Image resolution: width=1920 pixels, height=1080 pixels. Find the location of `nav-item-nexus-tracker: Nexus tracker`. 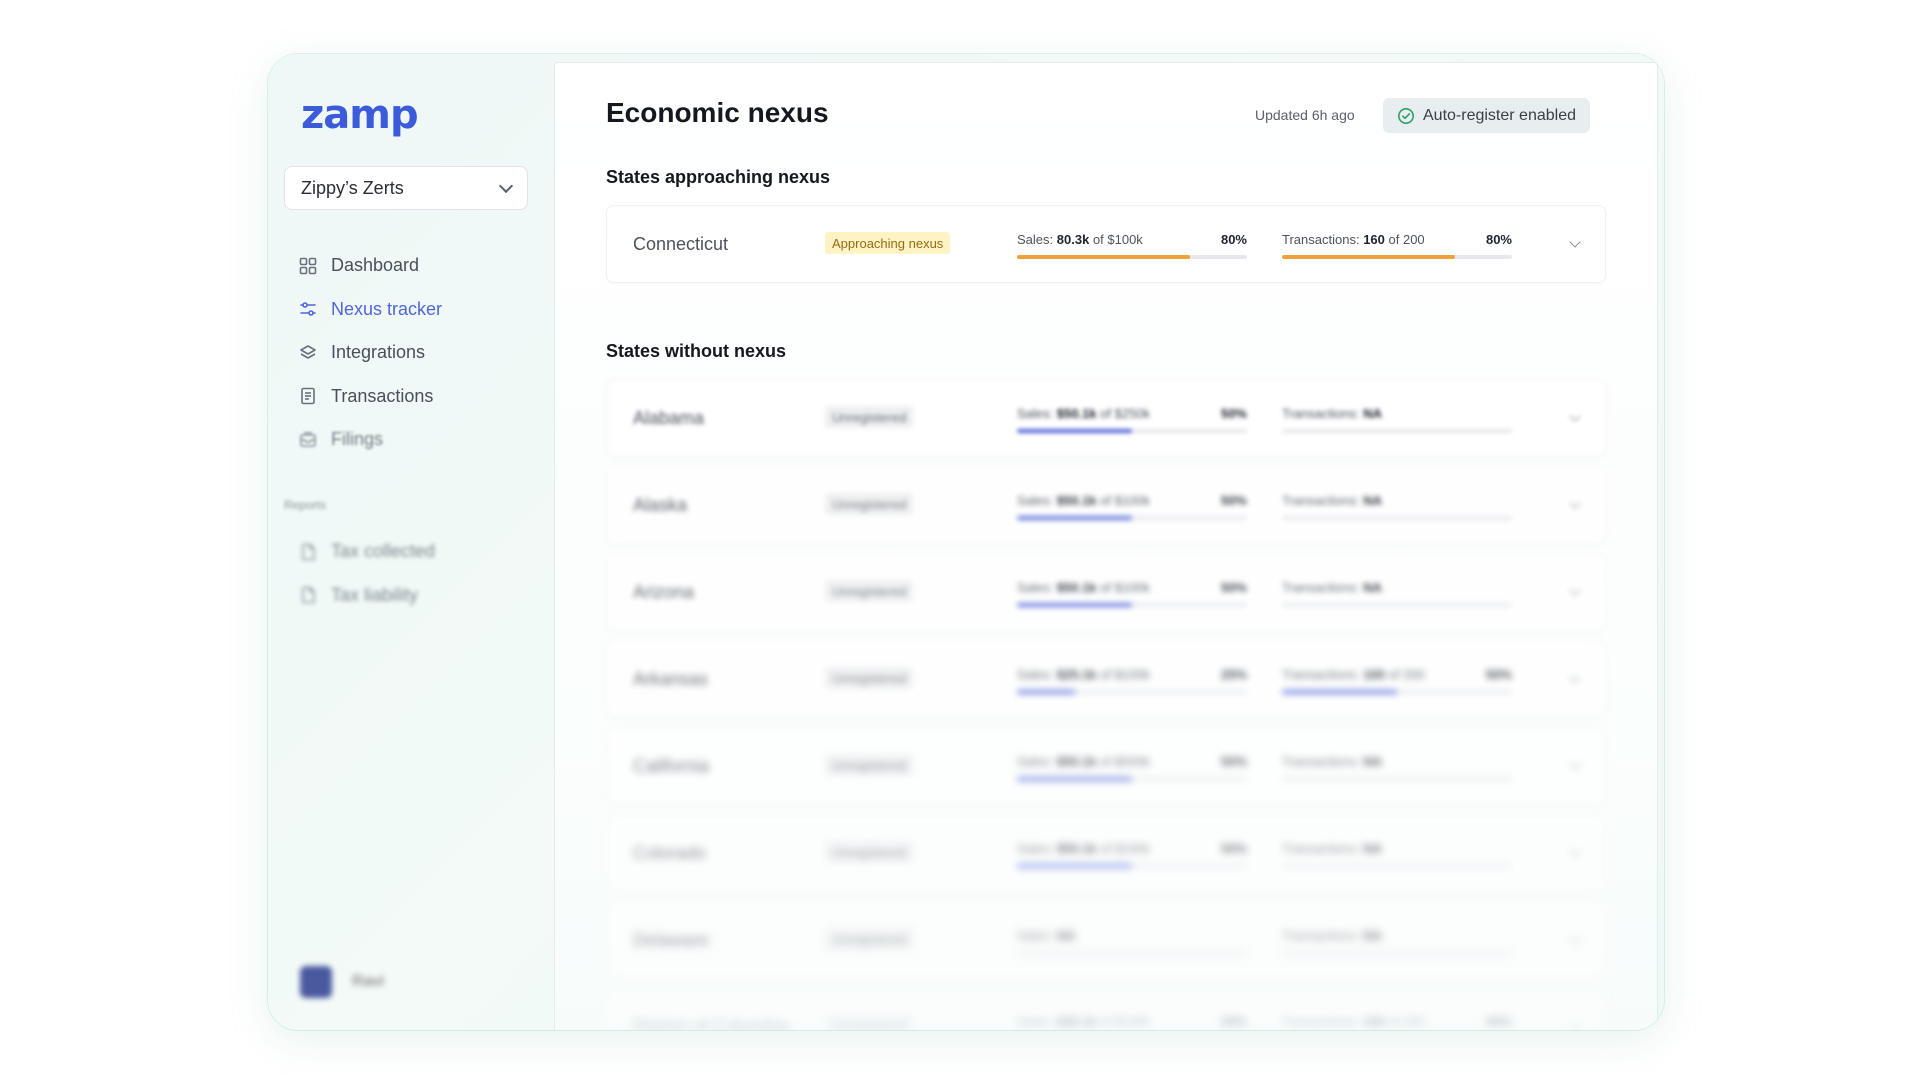

nav-item-nexus-tracker: Nexus tracker is located at coordinates (370, 310).